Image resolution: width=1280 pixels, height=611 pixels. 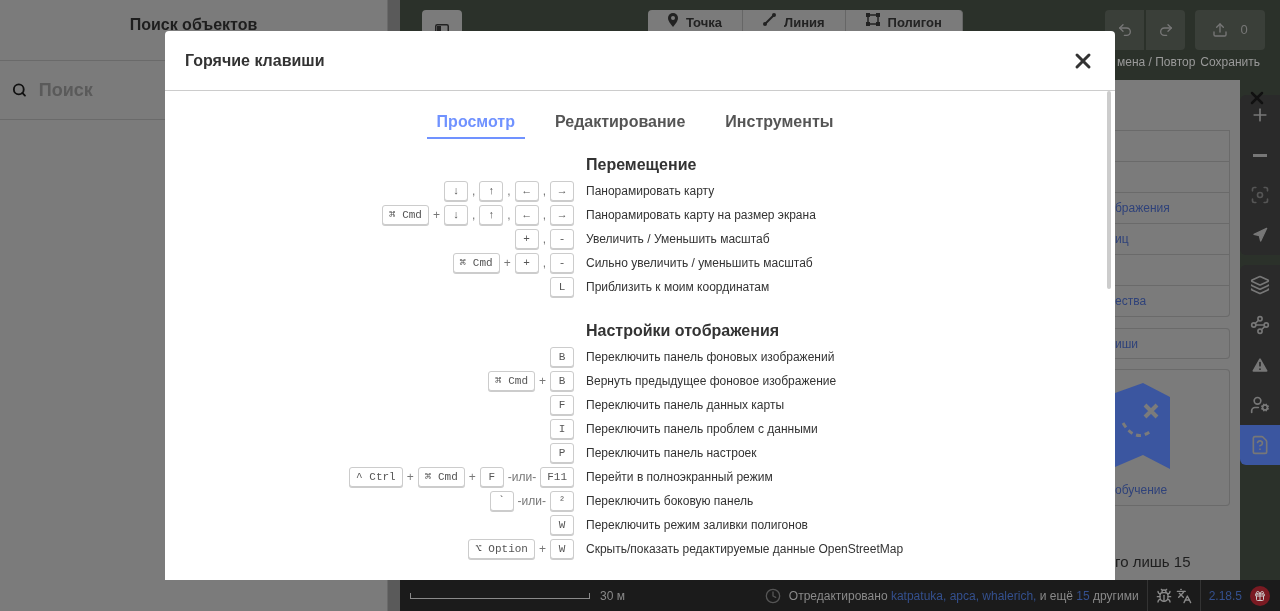 What do you see at coordinates (19, 90) in the screenshot?
I see `search-icon` at bounding box center [19, 90].